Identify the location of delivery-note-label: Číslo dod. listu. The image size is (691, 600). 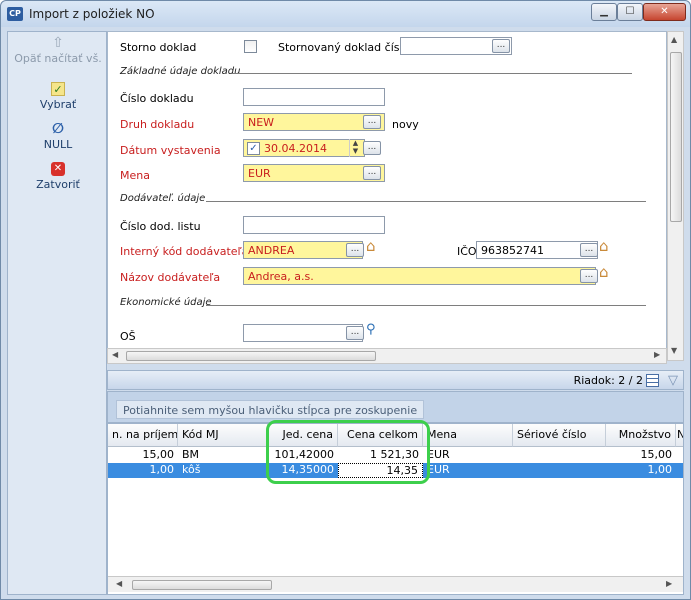
(160, 226).